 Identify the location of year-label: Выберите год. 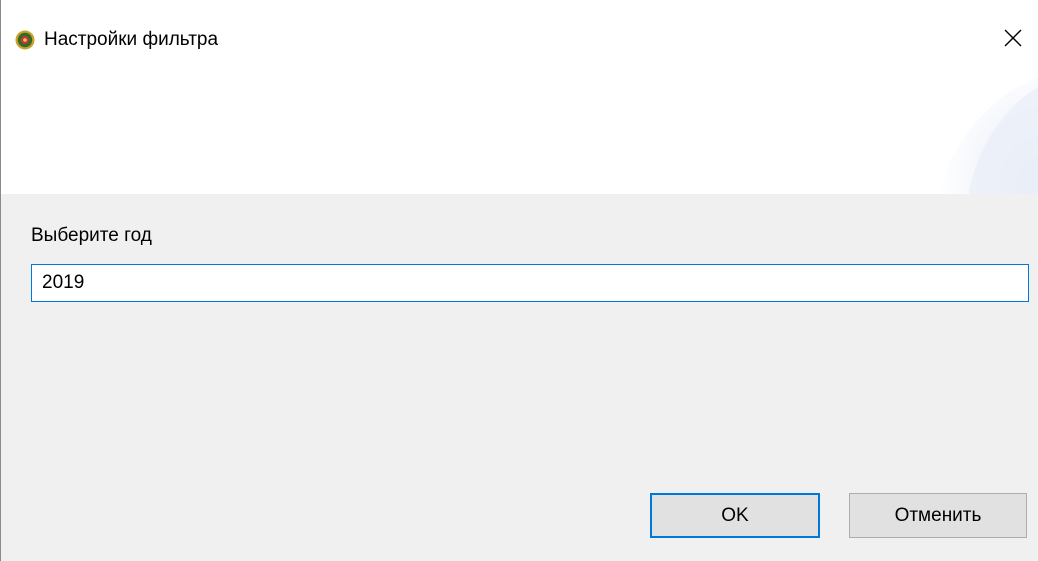
(91, 235).